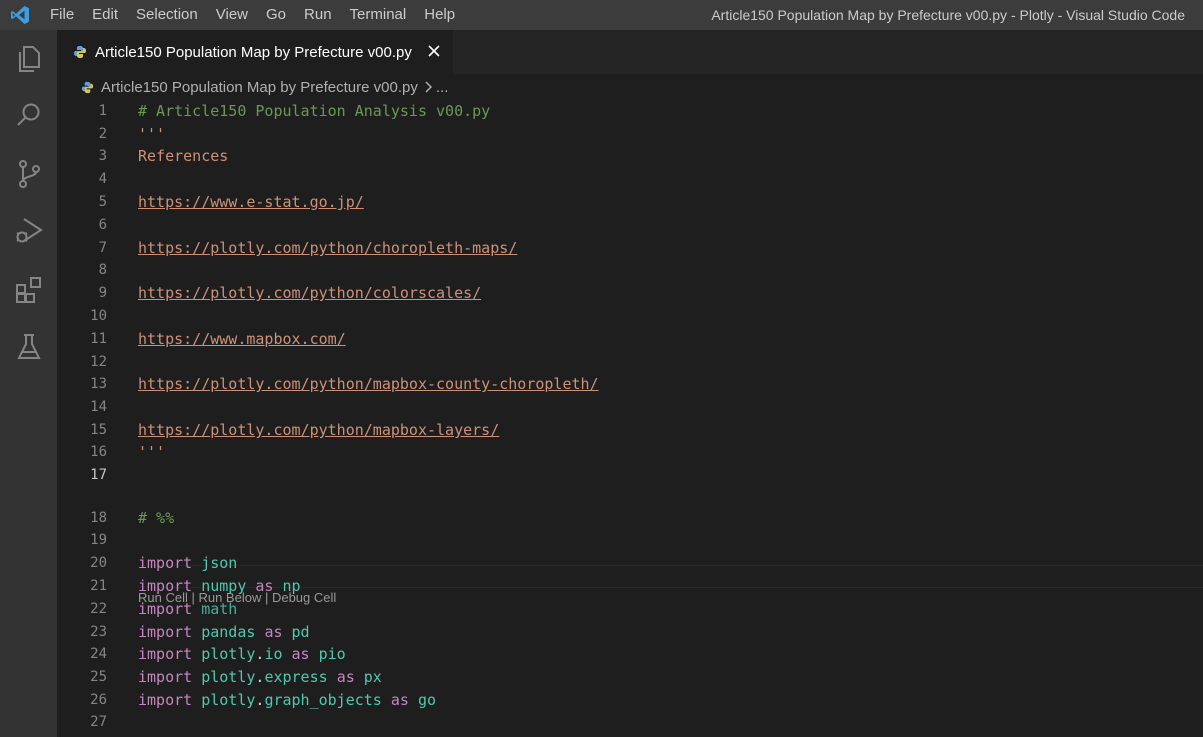  I want to click on close-icon, so click(434, 51).